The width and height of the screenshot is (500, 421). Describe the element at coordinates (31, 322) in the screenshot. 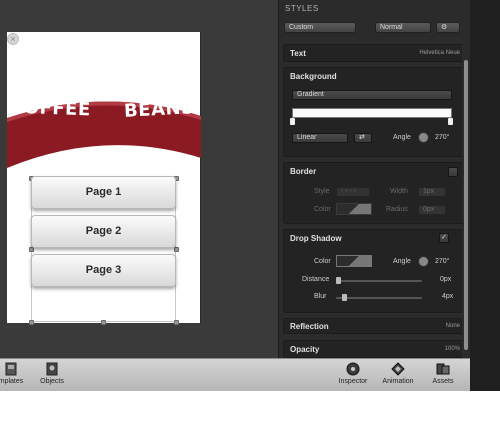

I see `selection-handle-bl` at that location.